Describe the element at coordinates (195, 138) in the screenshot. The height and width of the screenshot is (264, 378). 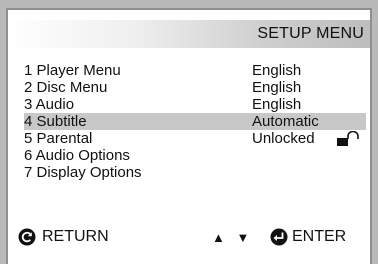
I see `menu-item-parental: 5 Parental Unlocked` at that location.